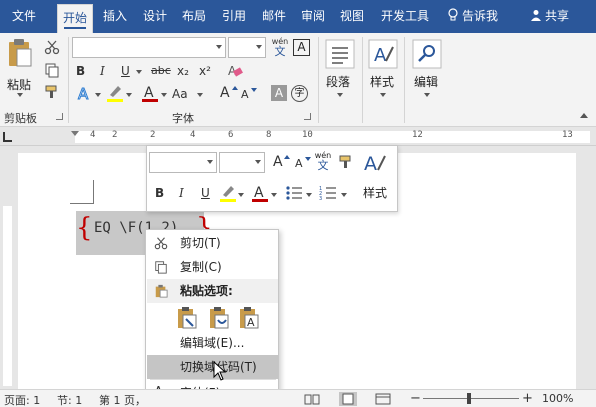 The width and height of the screenshot is (596, 407). Describe the element at coordinates (294, 193) in the screenshot. I see `bullets-icon` at that location.